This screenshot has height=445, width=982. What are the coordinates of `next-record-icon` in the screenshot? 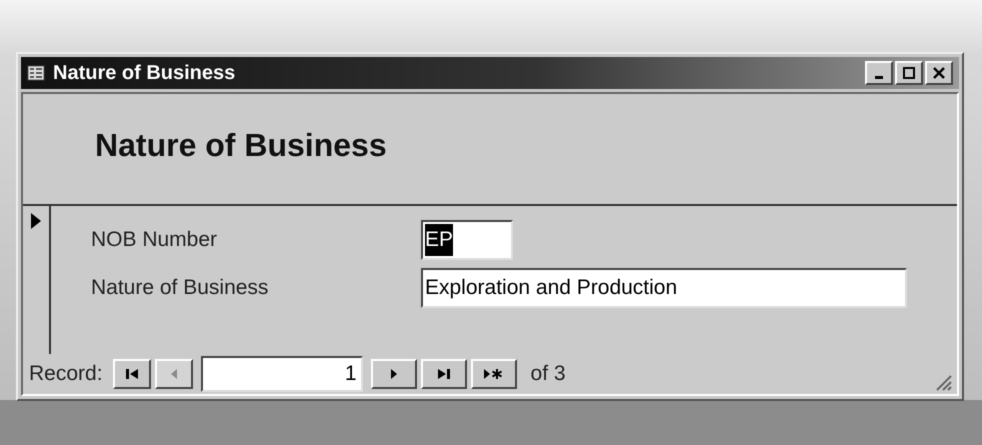 It's located at (393, 374).